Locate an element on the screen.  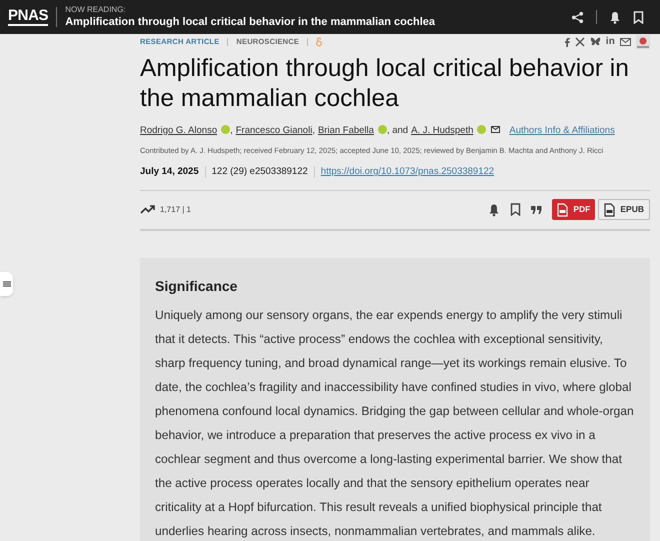
trend-icon is located at coordinates (147, 209).